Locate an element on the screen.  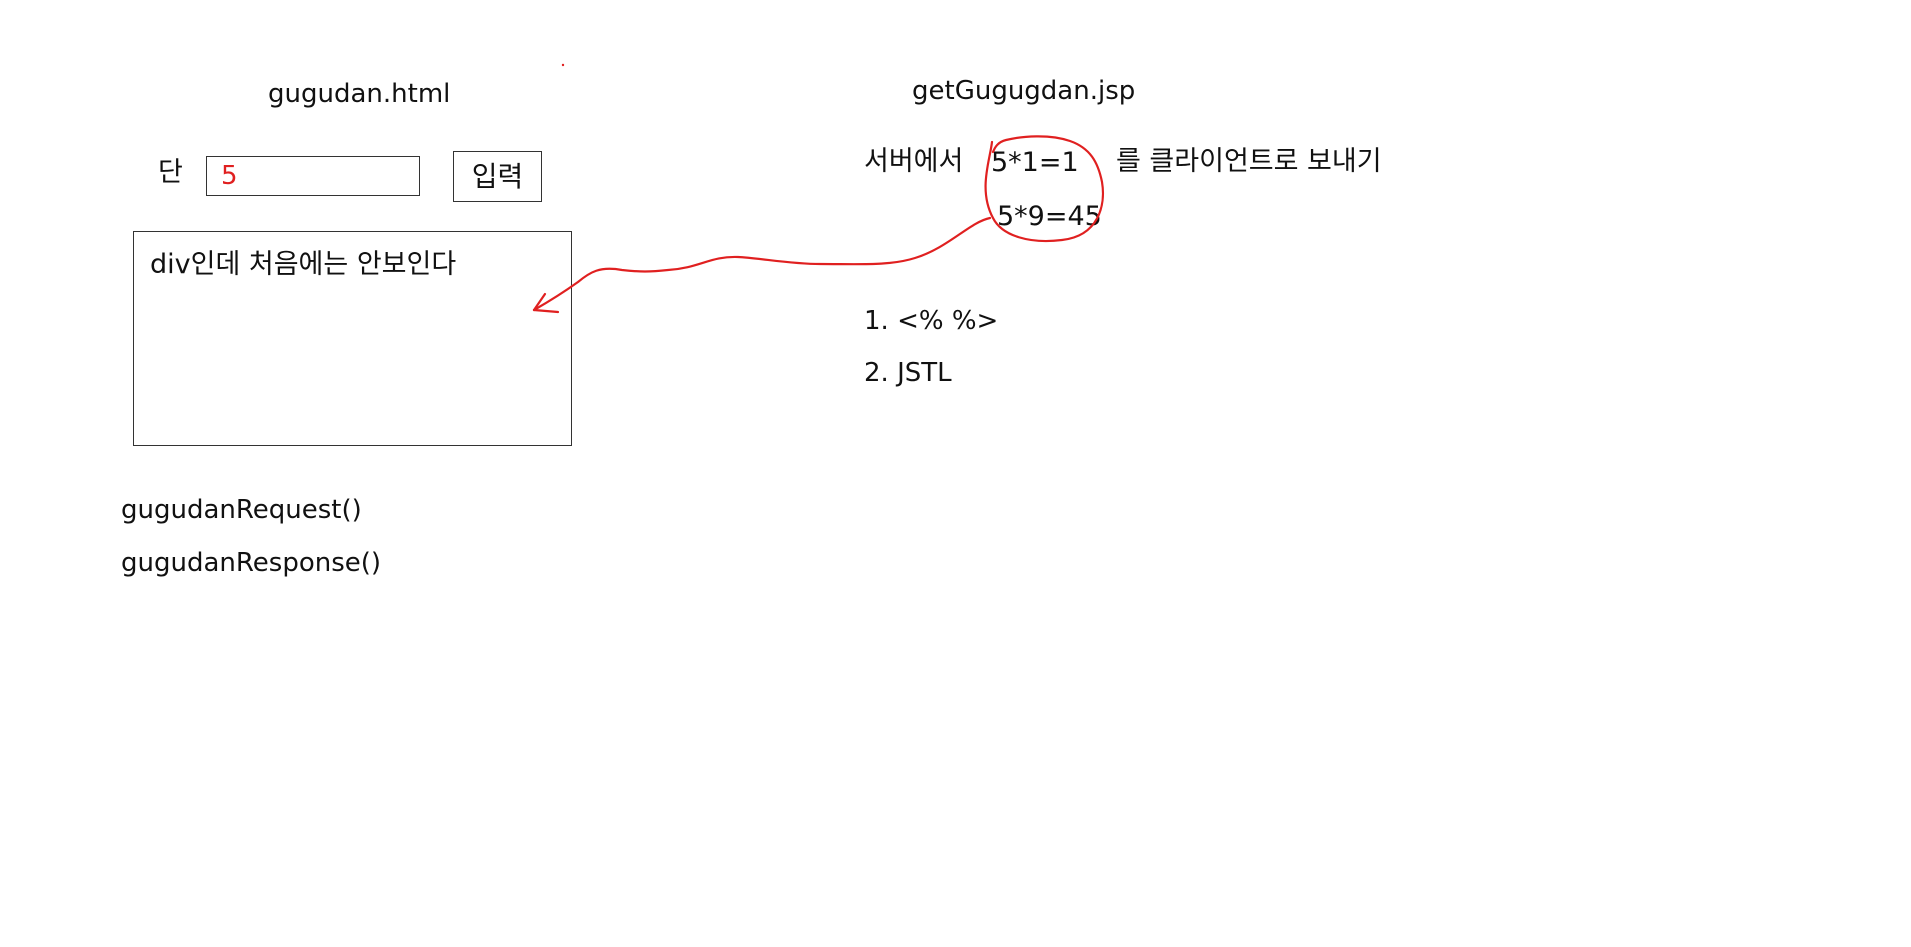
red-hand-drawn-arrow-icon is located at coordinates (762, 265).